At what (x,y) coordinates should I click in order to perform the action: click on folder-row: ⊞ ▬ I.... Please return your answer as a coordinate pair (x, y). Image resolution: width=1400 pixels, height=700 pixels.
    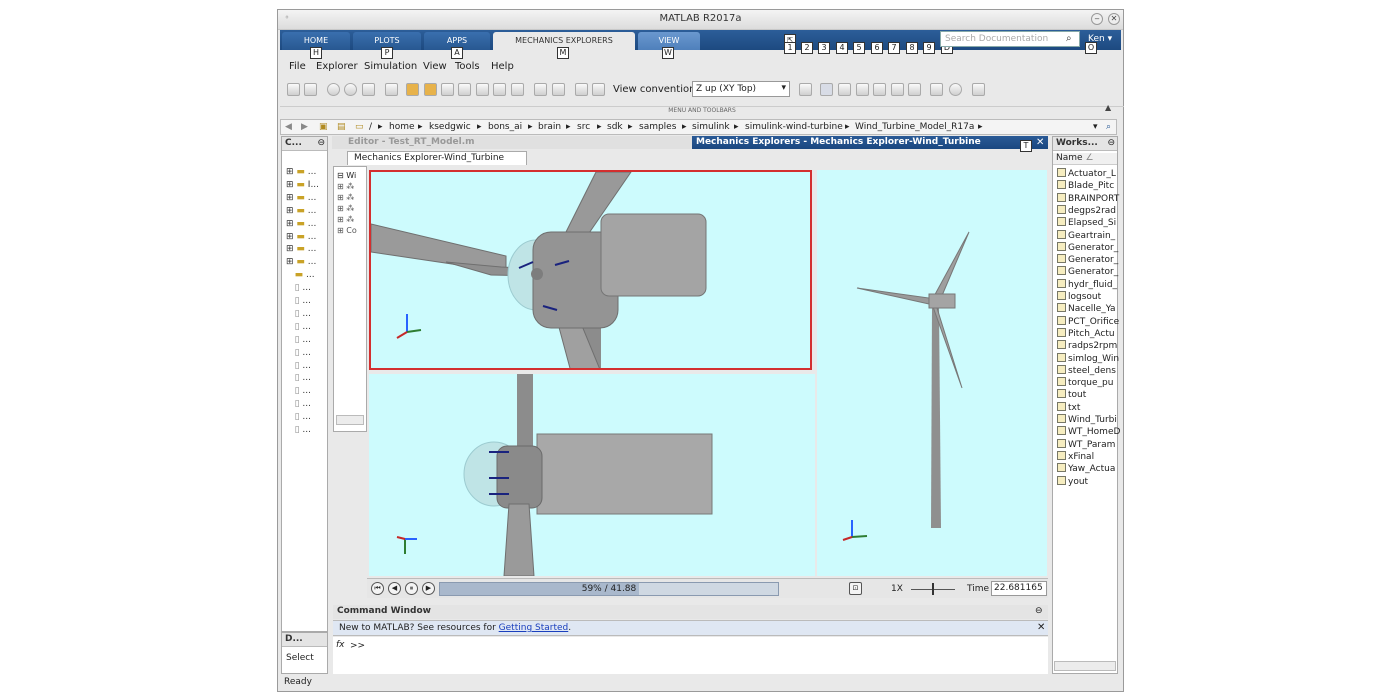
    Looking at the image, I should click on (302, 185).